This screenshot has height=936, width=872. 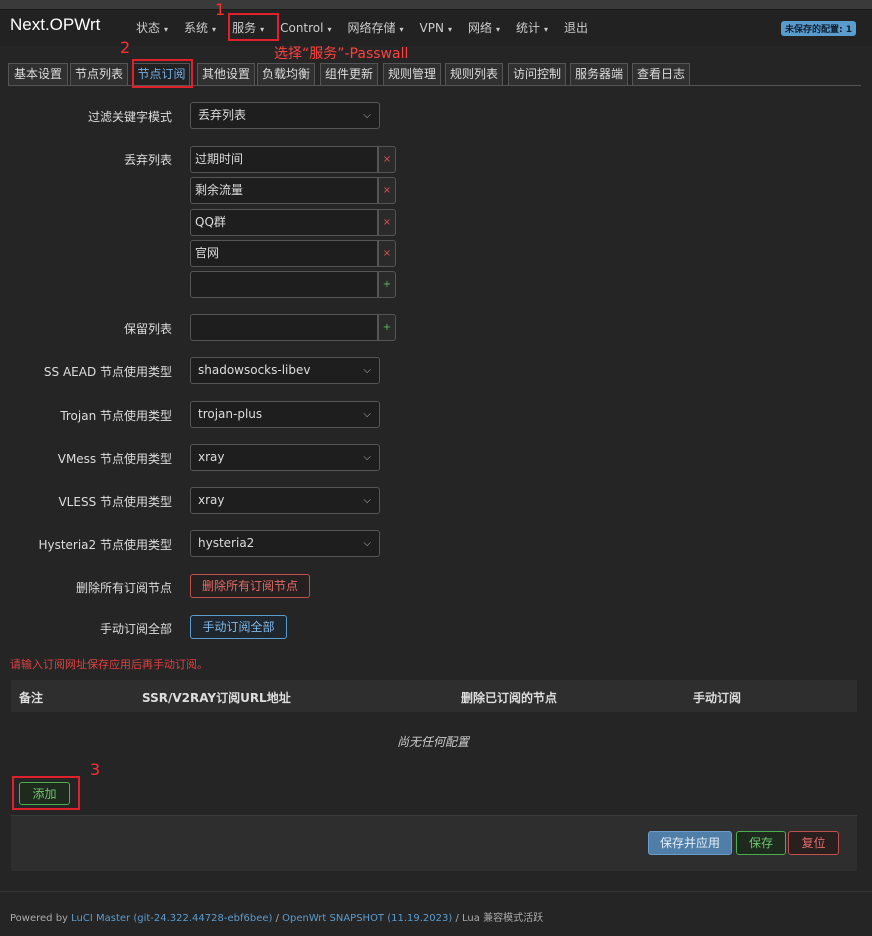 I want to click on save-apply-button: 保存并应用, so click(x=690, y=843).